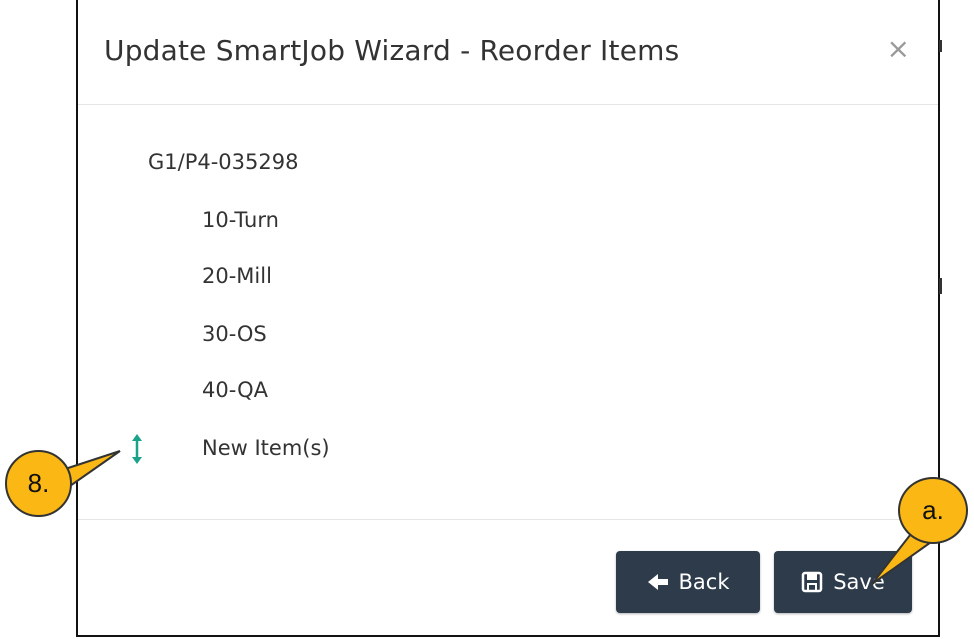  What do you see at coordinates (812, 582) in the screenshot?
I see `floppy-disk-icon` at bounding box center [812, 582].